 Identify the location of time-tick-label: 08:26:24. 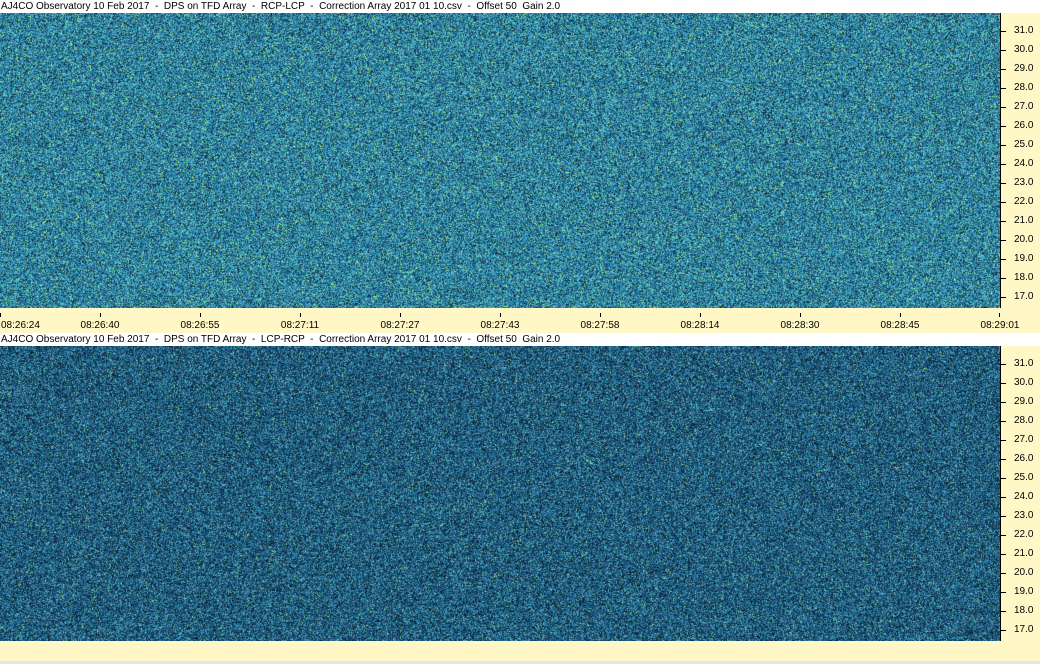
(20, 325).